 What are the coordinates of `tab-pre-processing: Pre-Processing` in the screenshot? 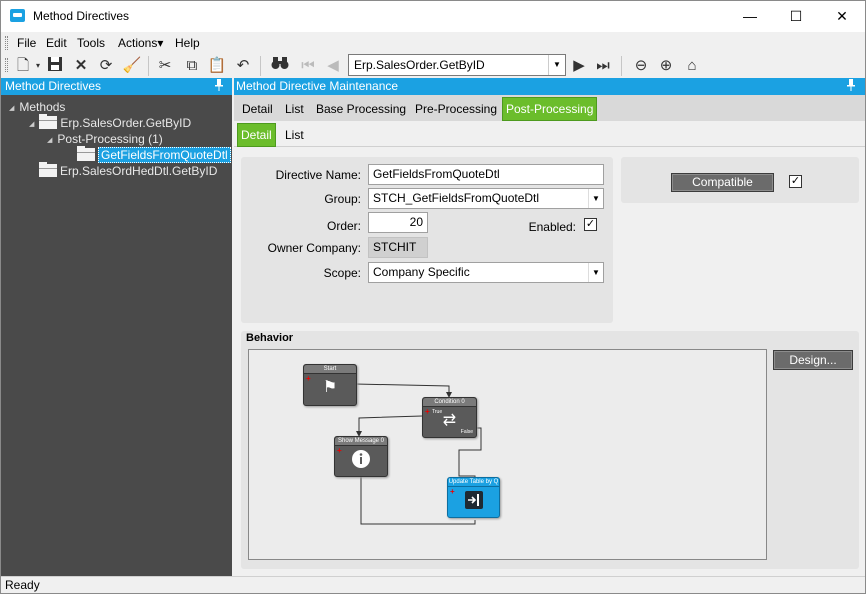 It's located at (456, 110).